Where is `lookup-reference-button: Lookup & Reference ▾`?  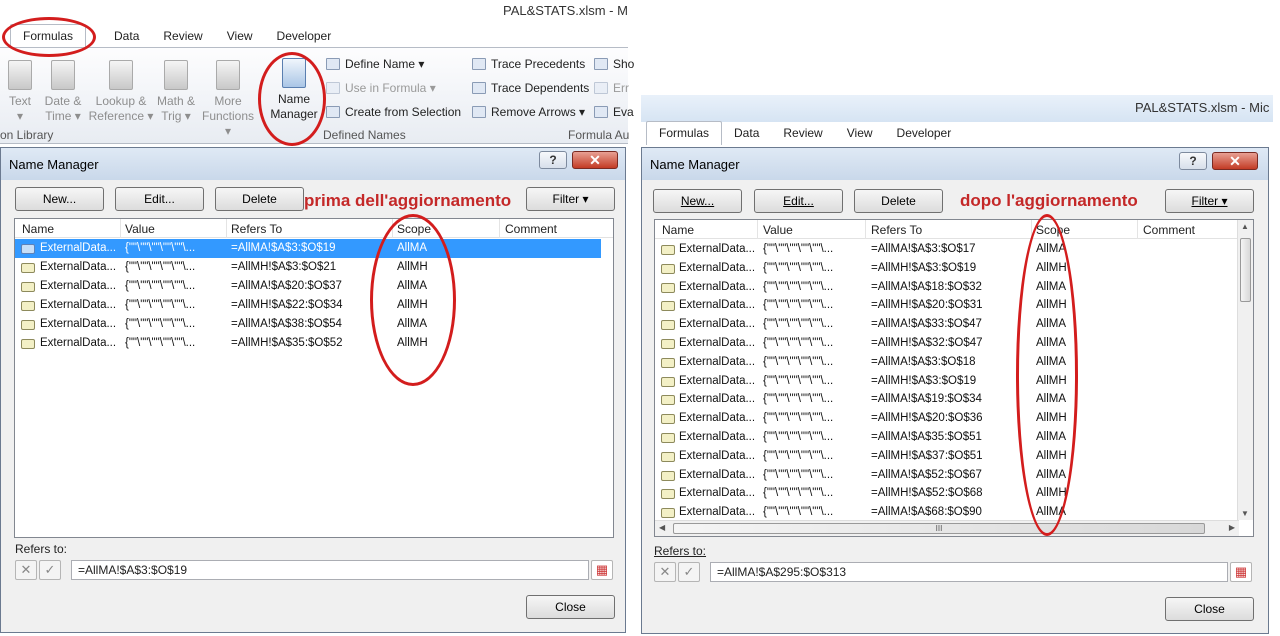 lookup-reference-button: Lookup & Reference ▾ is located at coordinates (121, 92).